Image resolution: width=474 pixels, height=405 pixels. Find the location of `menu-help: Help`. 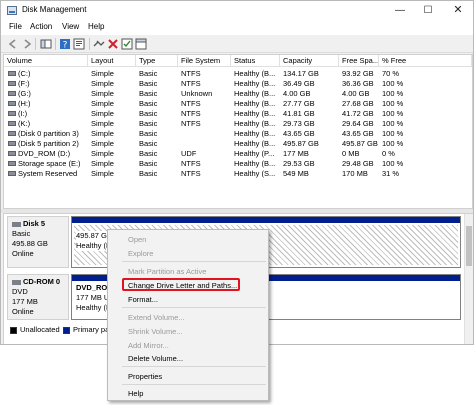

menu-help: Help is located at coordinates (96, 26).